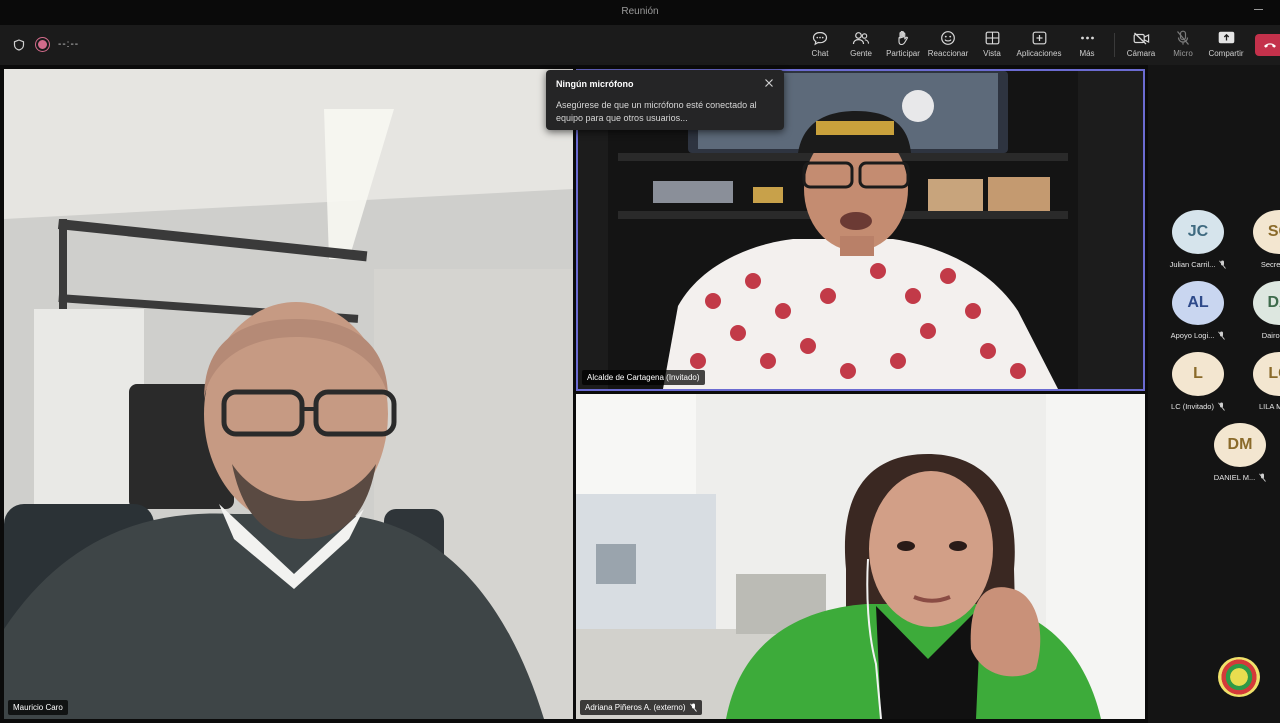 The width and height of the screenshot is (1280, 723). Describe the element at coordinates (1273, 302) in the screenshot. I see `avatar-initials: DA` at that location.